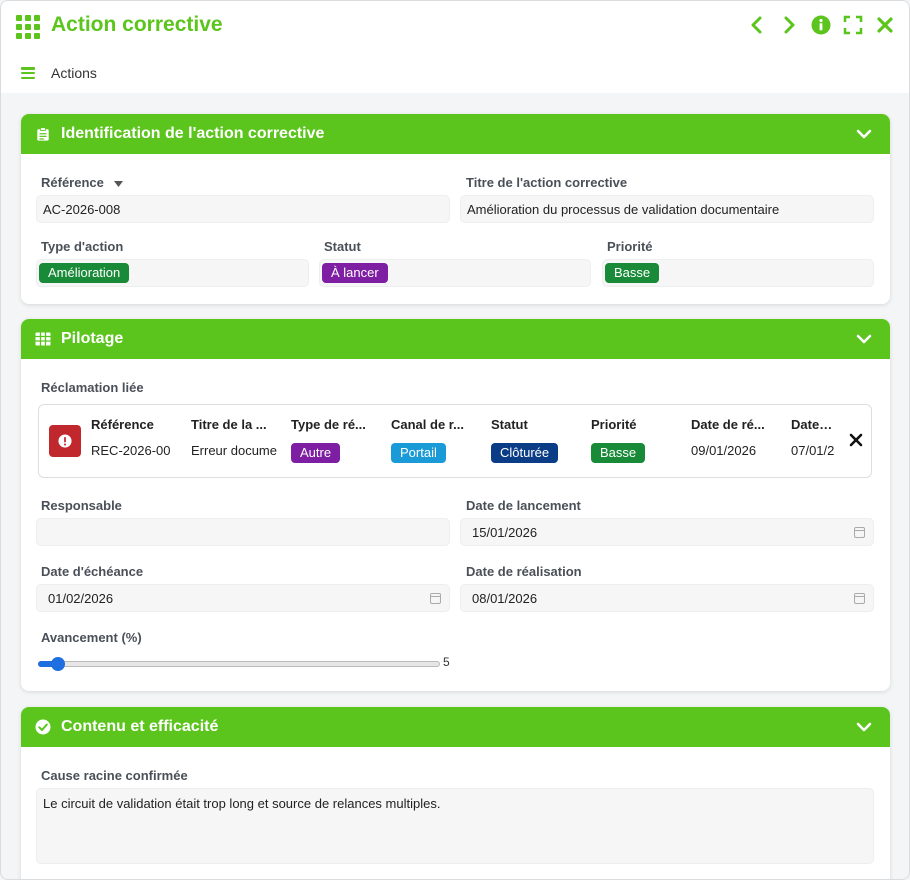 This screenshot has width=910, height=880. What do you see at coordinates (243, 532) in the screenshot?
I see `responsable-field` at bounding box center [243, 532].